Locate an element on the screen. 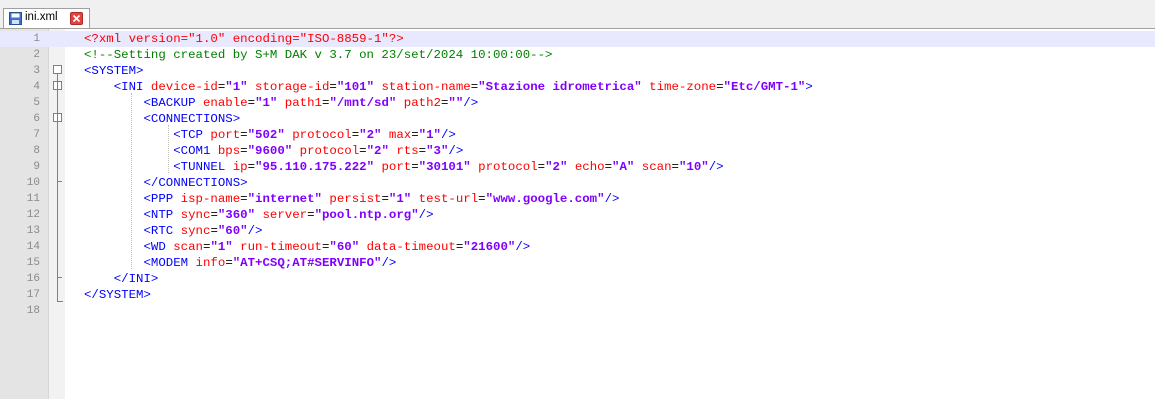  code-token: <TUNNEL is located at coordinates (199, 167).